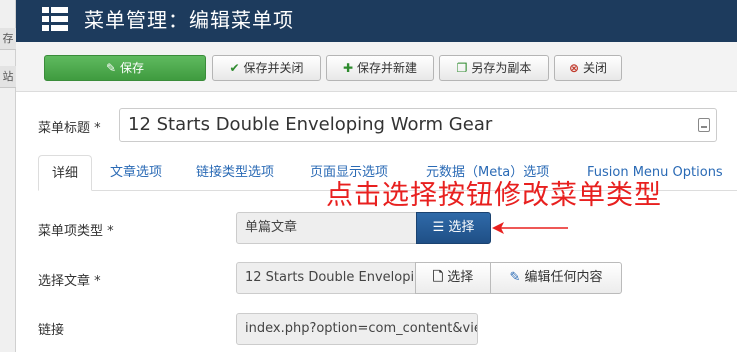 Image resolution: width=737 pixels, height=352 pixels. I want to click on tab-link-type-options: 链接类型选项, so click(235, 173).